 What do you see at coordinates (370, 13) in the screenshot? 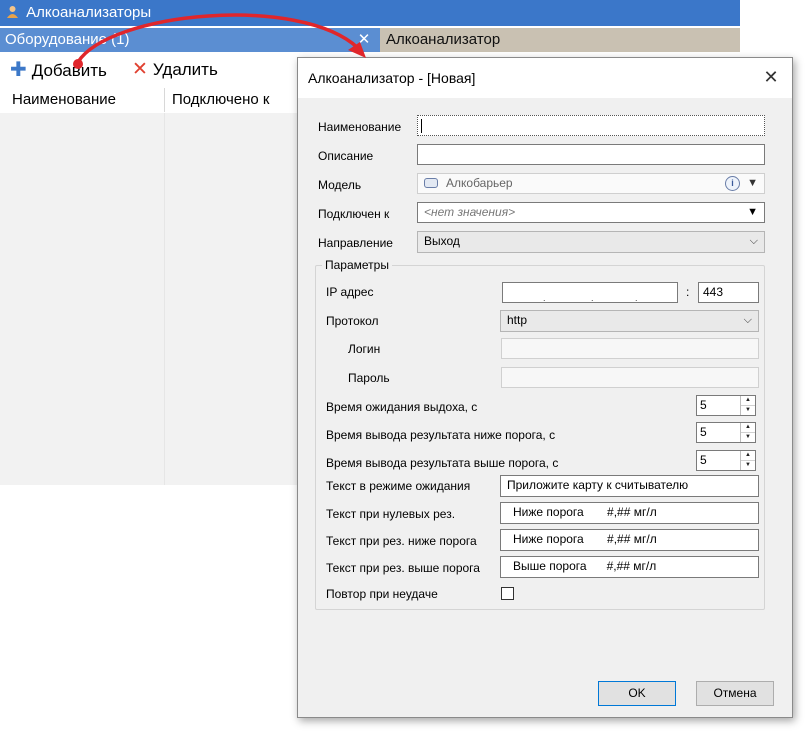
I see `app-title-bar: Алкоанализаторы` at bounding box center [370, 13].